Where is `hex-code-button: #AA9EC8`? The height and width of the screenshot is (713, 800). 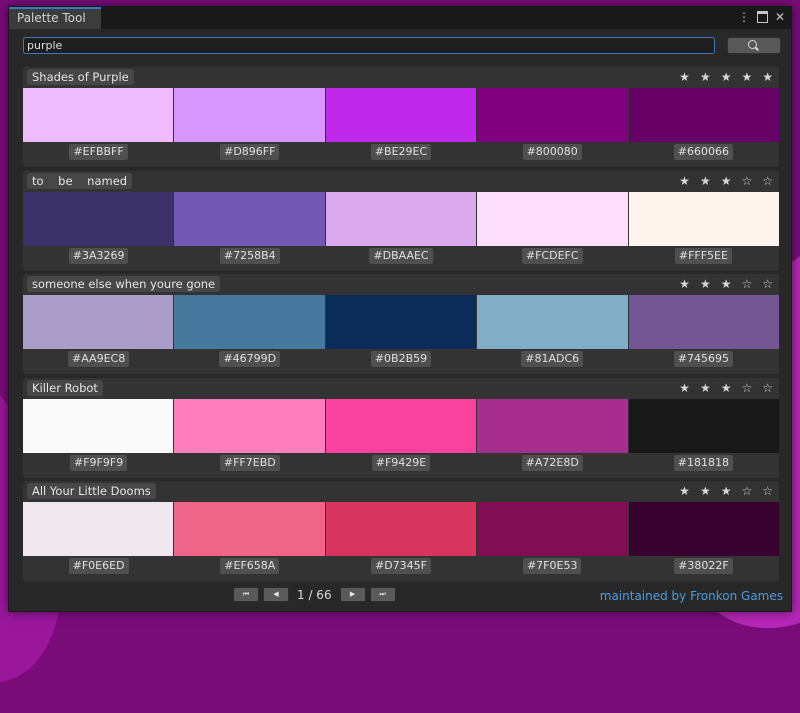 hex-code-button: #AA9EC8 is located at coordinates (99, 359).